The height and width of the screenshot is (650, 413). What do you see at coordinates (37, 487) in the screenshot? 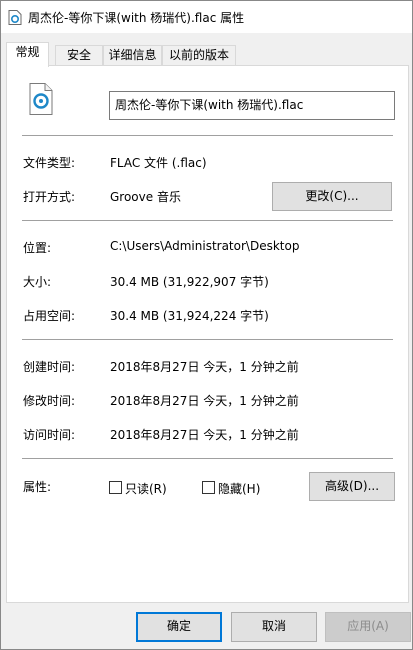
I see `attributes-label: 属性:` at bounding box center [37, 487].